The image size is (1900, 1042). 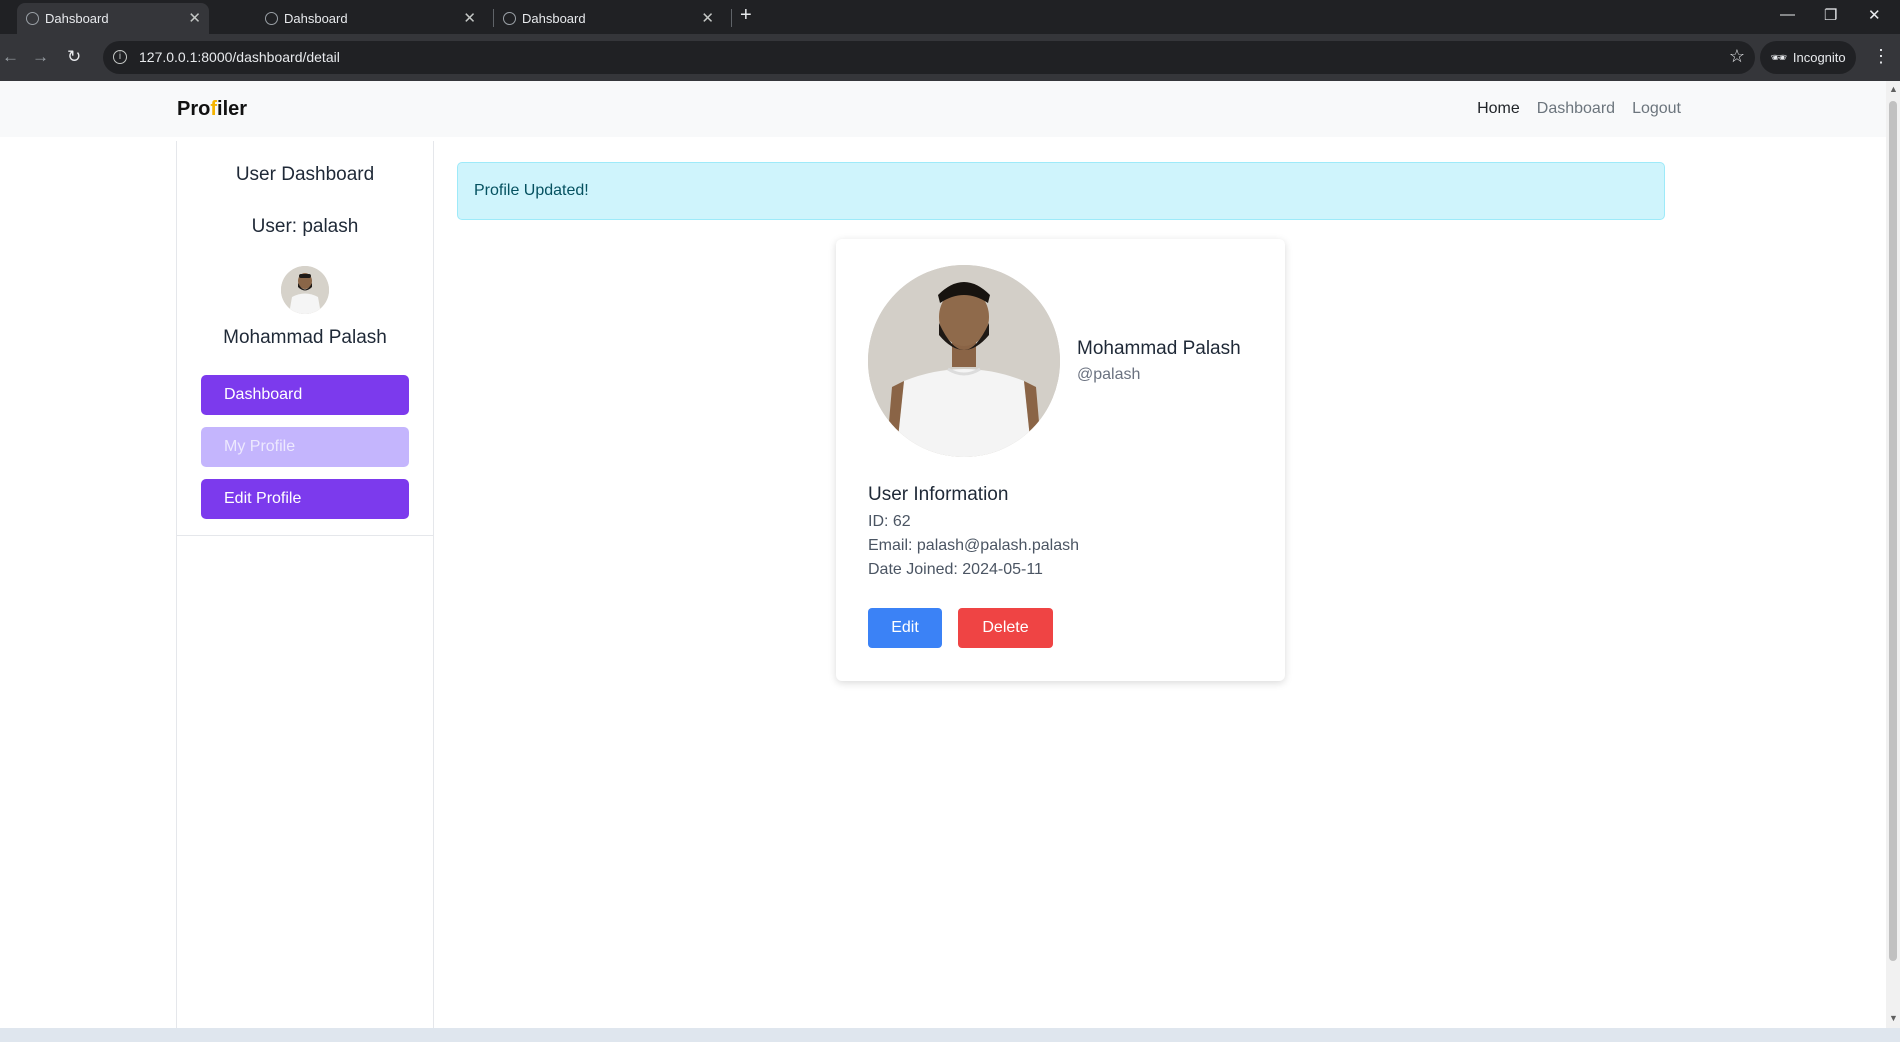 I want to click on brand-logo: Profiler, so click(x=212, y=109).